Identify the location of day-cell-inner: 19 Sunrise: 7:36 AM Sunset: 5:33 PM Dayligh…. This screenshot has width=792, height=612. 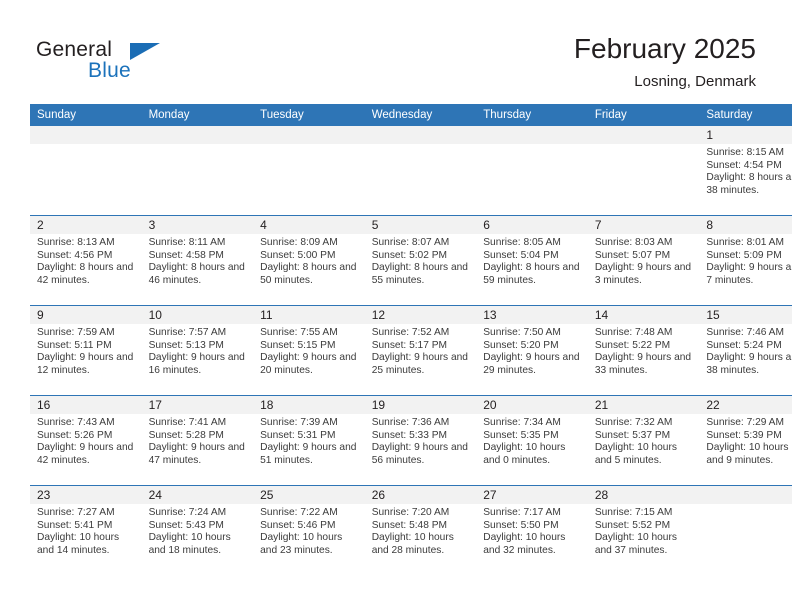
(420, 440).